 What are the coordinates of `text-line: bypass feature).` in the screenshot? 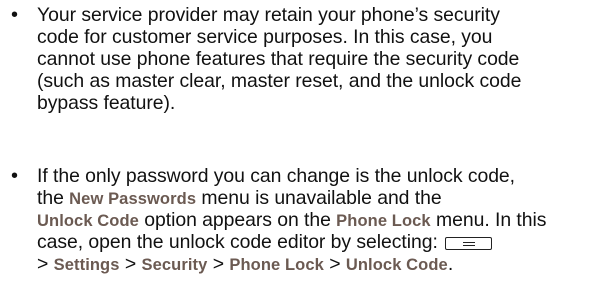 It's located at (106, 103).